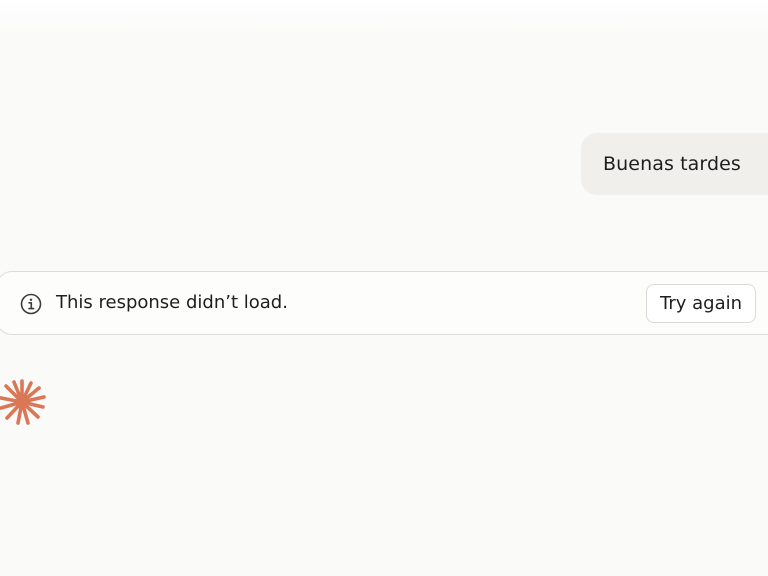  Describe the element at coordinates (31, 304) in the screenshot. I see `info-icon` at that location.